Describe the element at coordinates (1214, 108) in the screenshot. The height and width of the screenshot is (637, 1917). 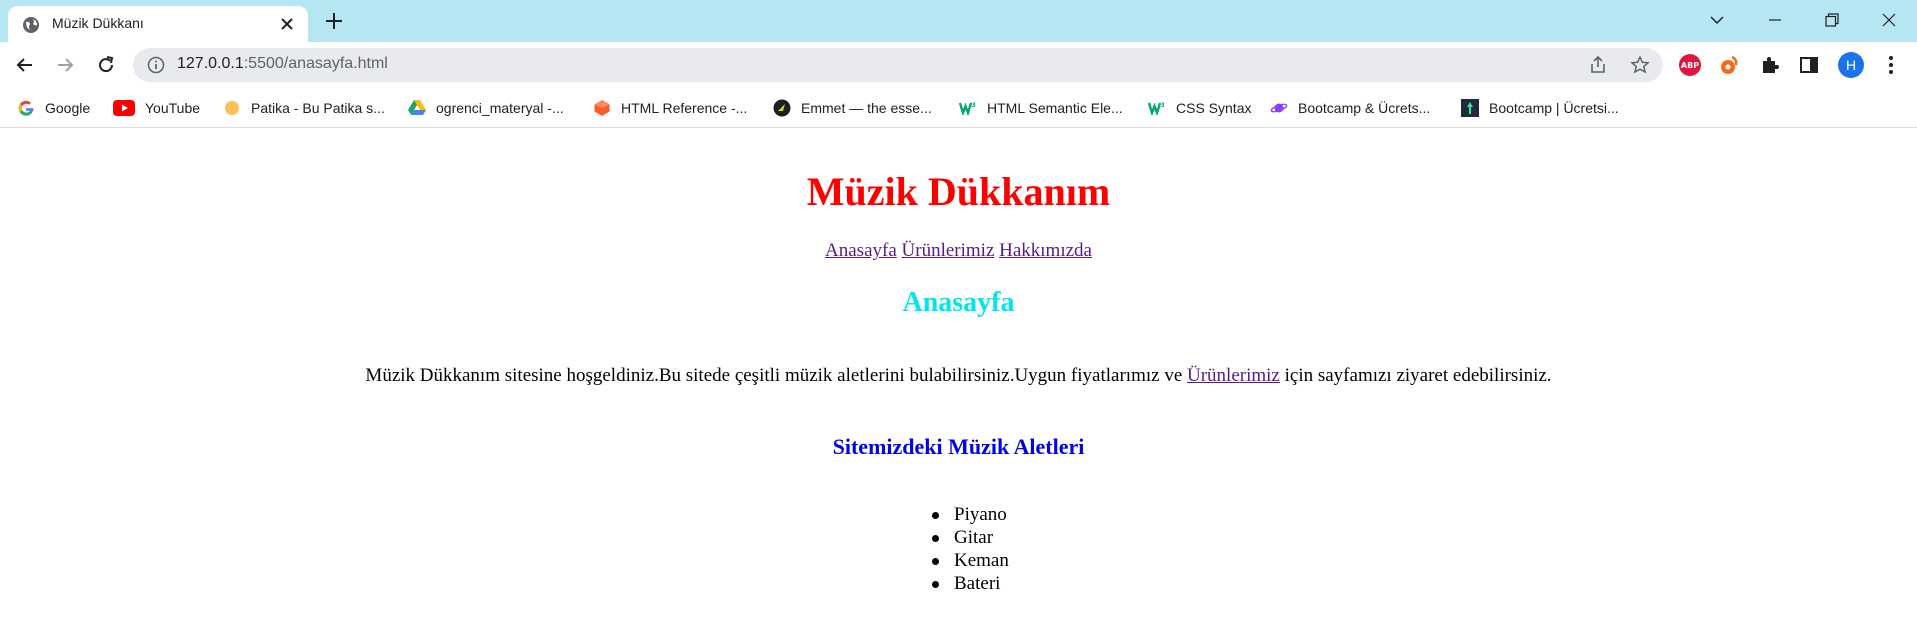
I see `bookmark-label: CSS Syntax` at that location.